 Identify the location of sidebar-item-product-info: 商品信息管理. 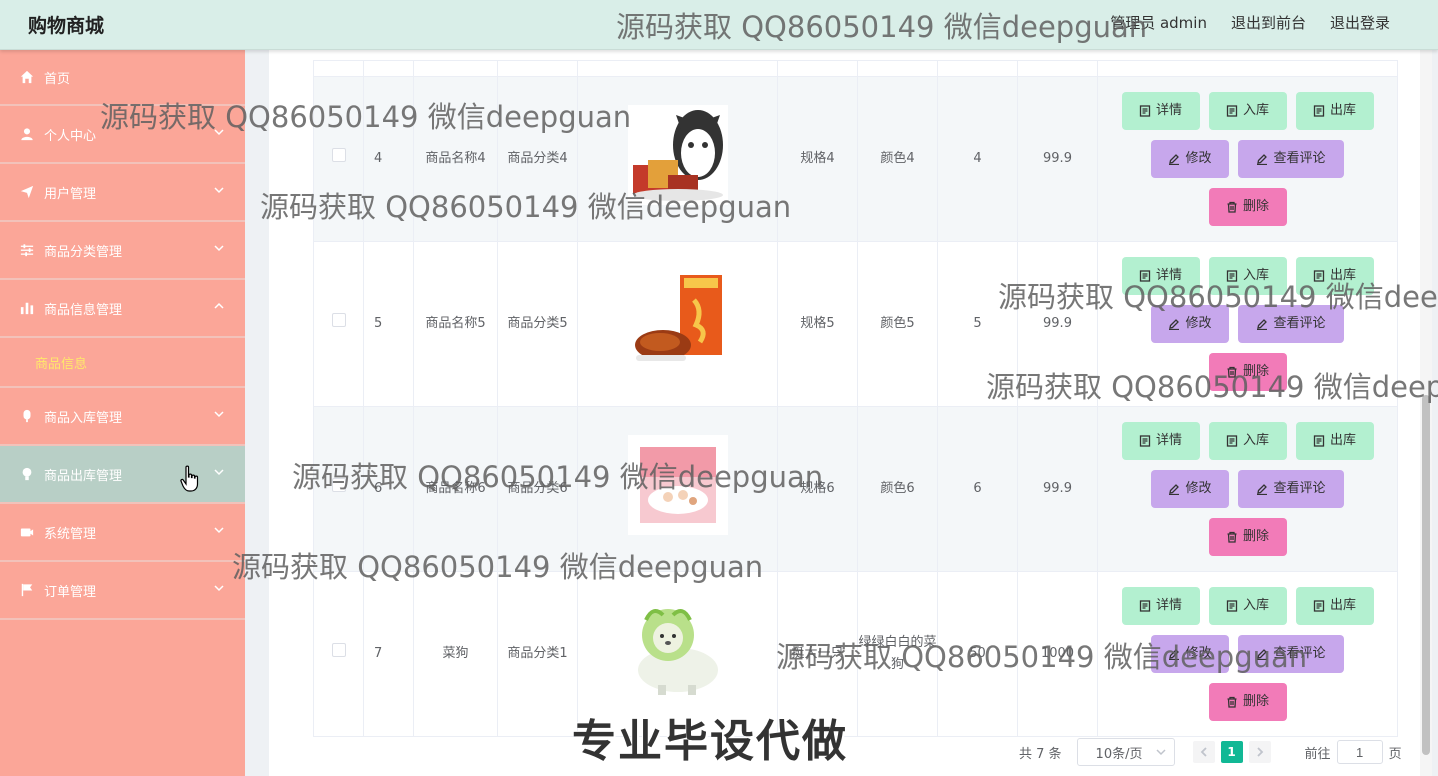
(122, 309).